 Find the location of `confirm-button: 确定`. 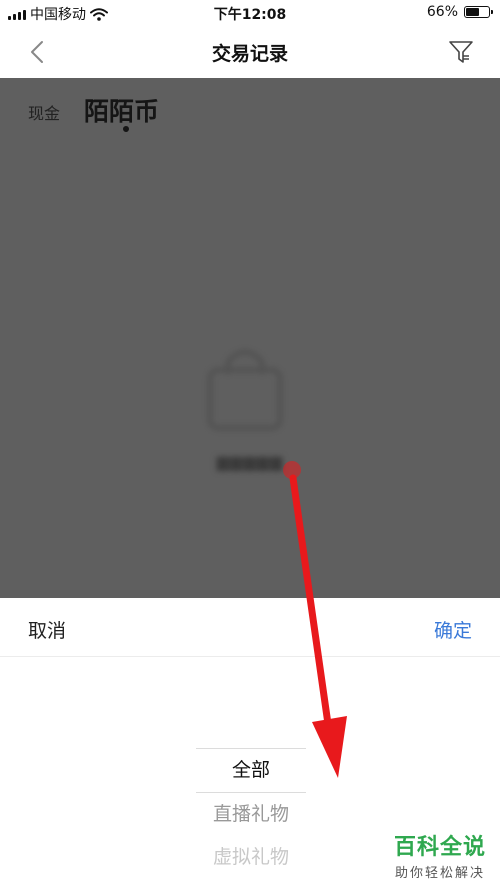

confirm-button: 确定 is located at coordinates (453, 629).